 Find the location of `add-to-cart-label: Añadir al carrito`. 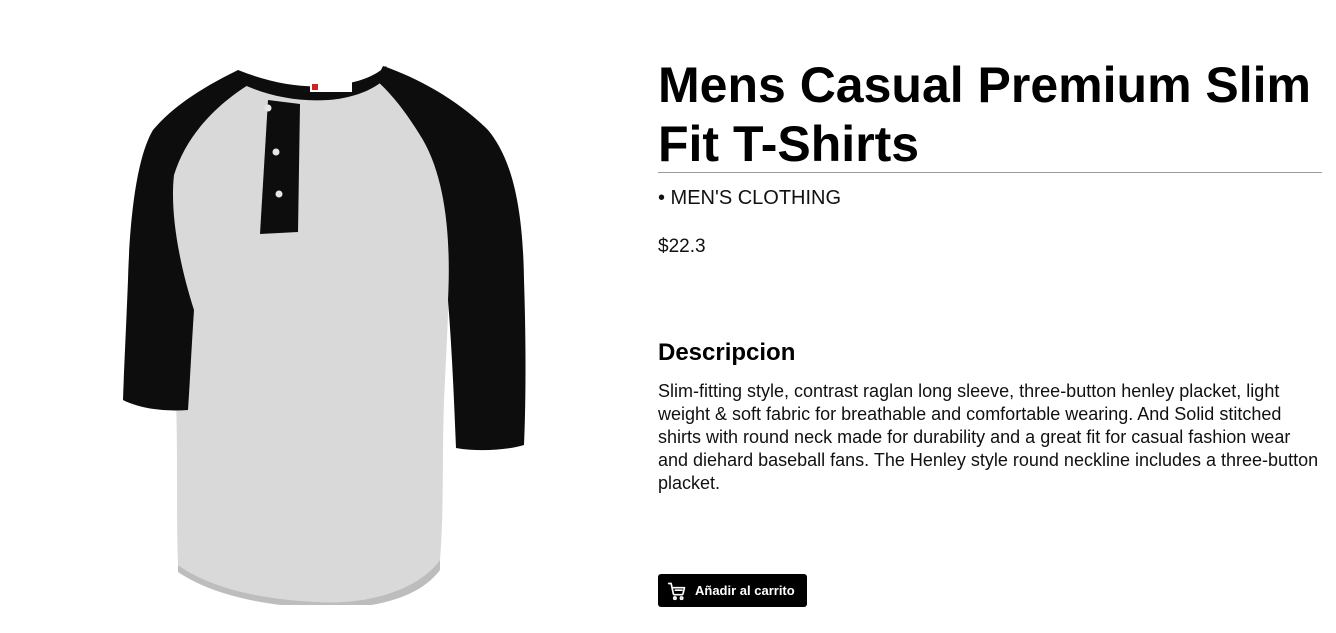

add-to-cart-label: Añadir al carrito is located at coordinates (745, 590).